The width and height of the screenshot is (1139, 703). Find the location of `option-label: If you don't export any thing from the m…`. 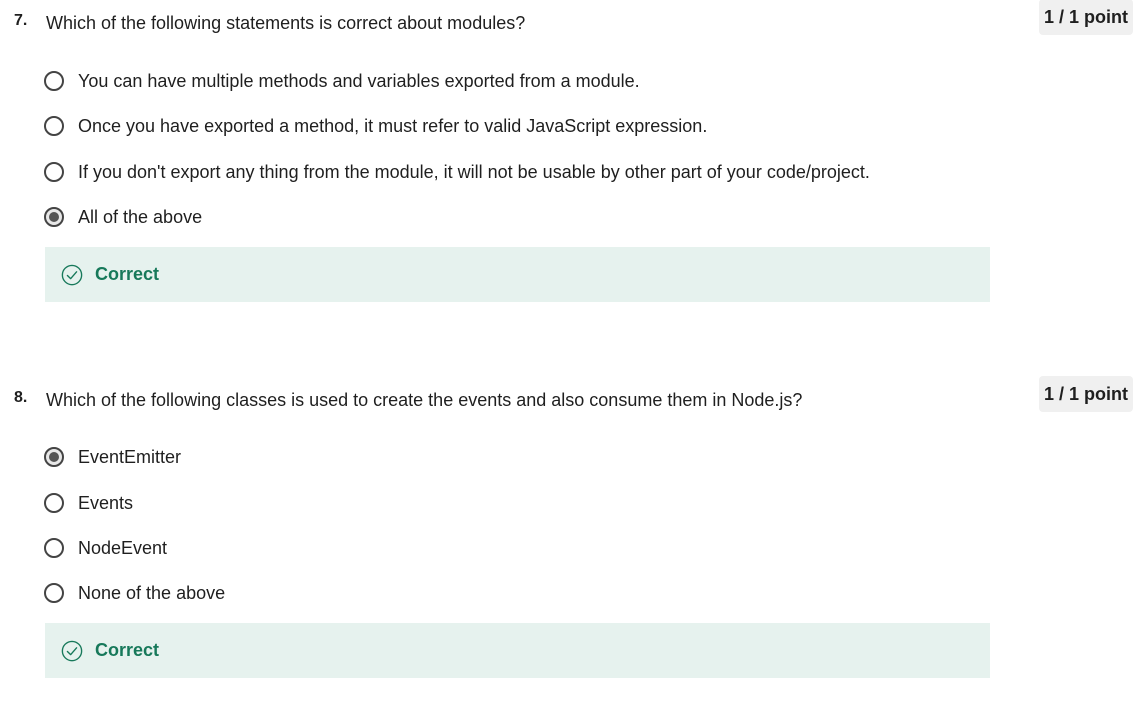

option-label: If you don't export any thing from the m… is located at coordinates (474, 171).